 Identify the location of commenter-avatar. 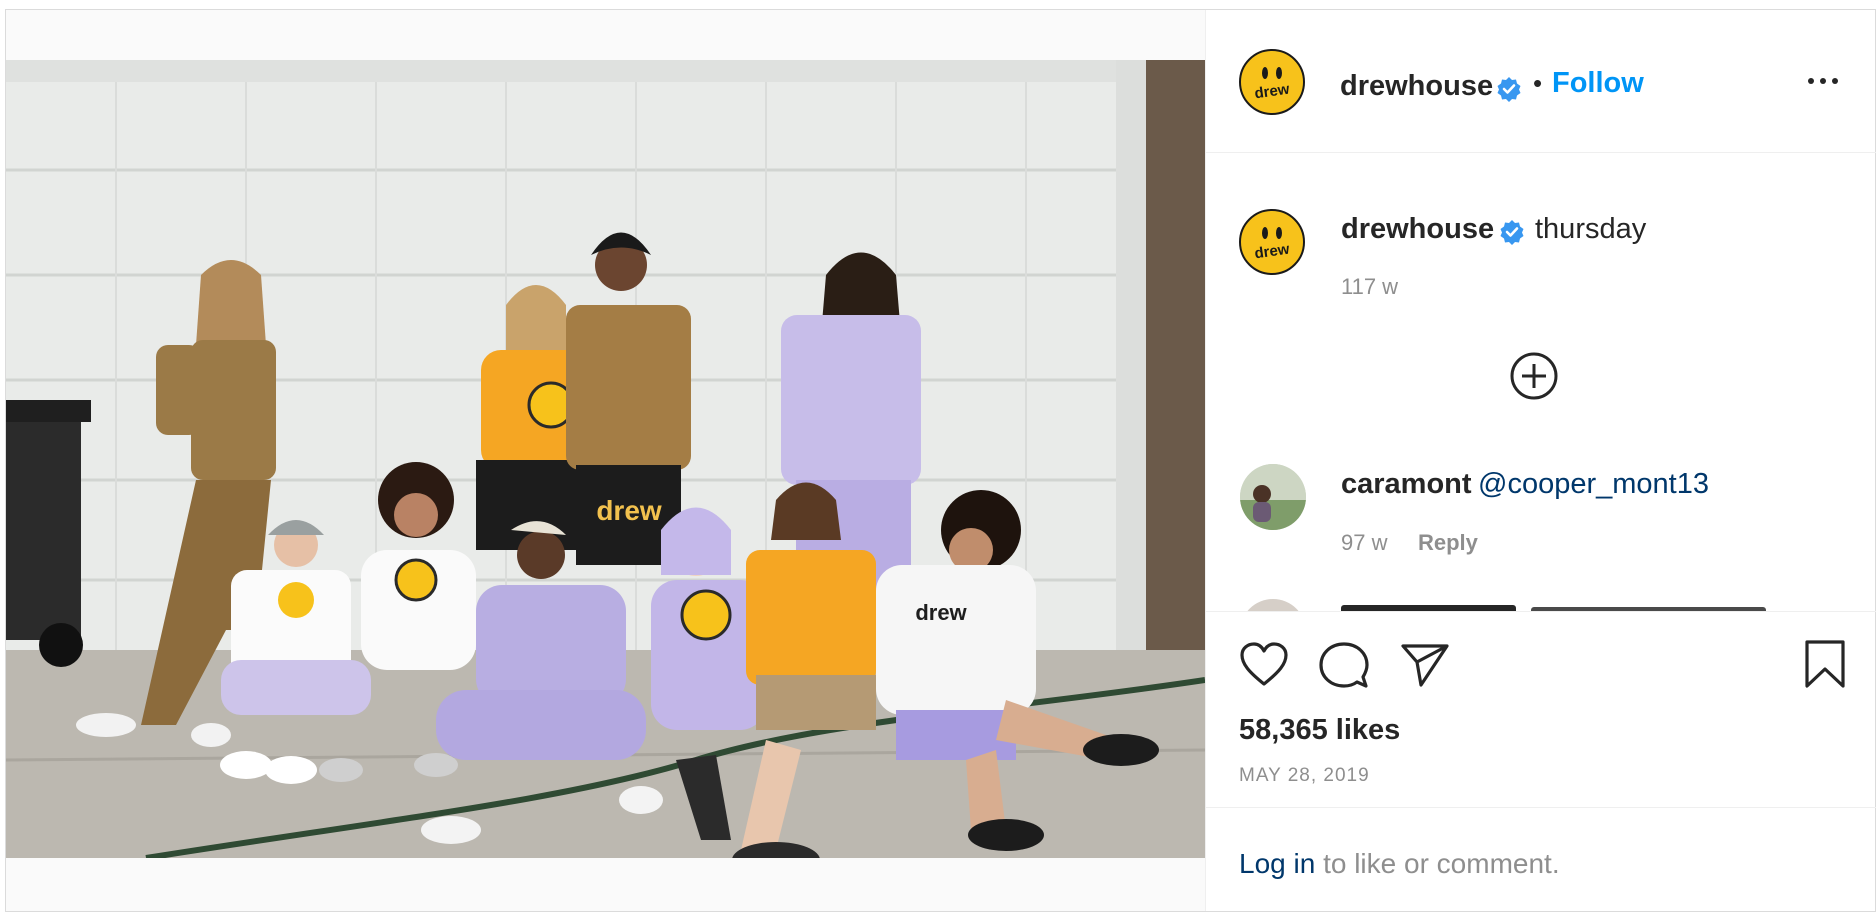
(1273, 497).